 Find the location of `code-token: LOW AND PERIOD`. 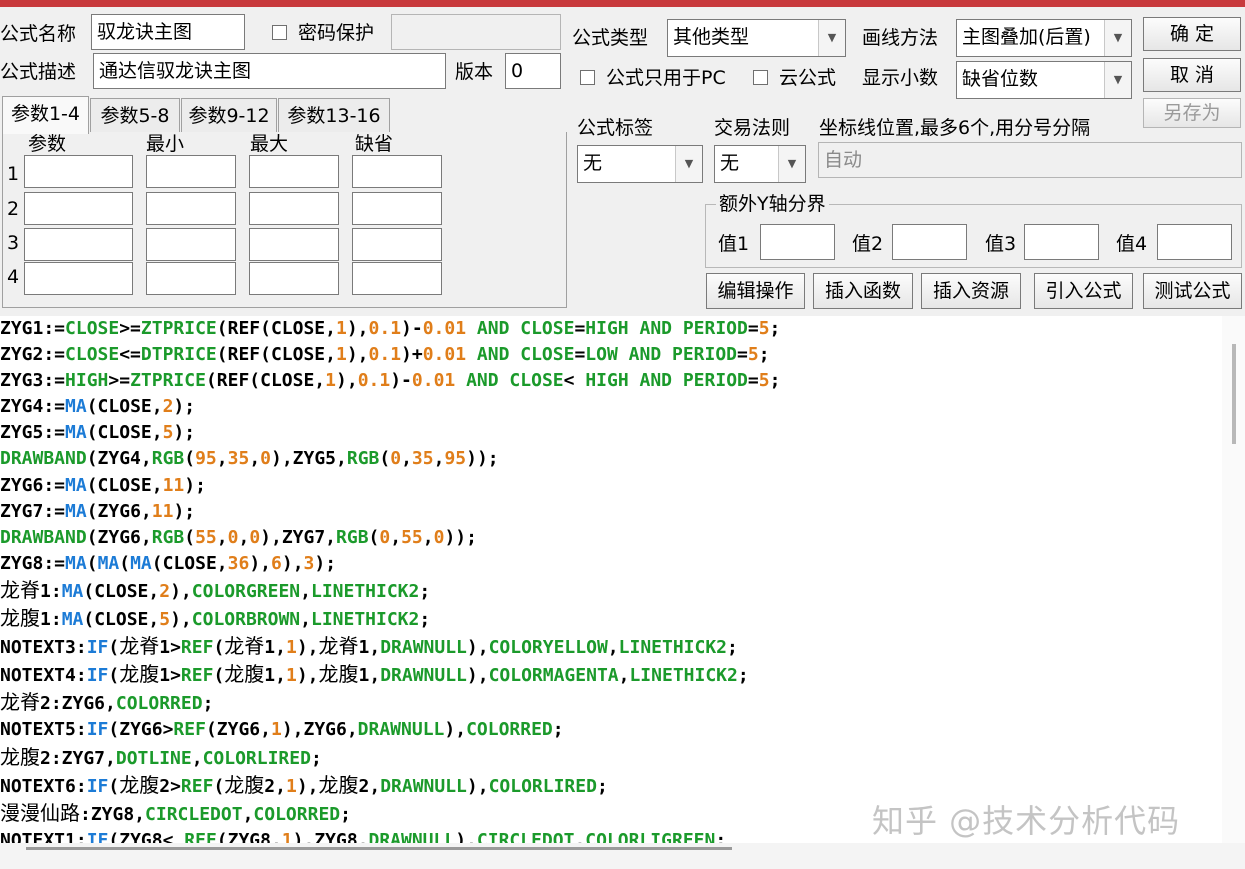

code-token: LOW AND PERIOD is located at coordinates (661, 355).